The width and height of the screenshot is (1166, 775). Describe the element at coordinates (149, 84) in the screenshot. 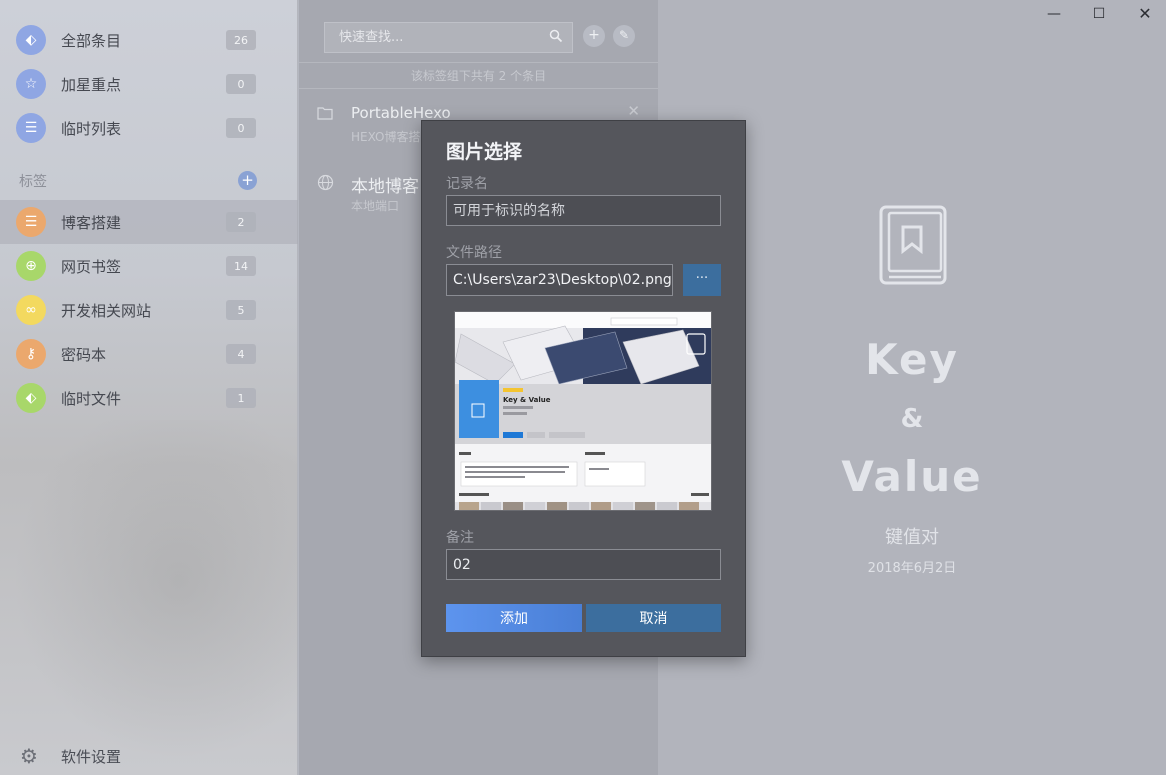

I see `sidebar-item-starred: ☆ 加星重点 0` at that location.